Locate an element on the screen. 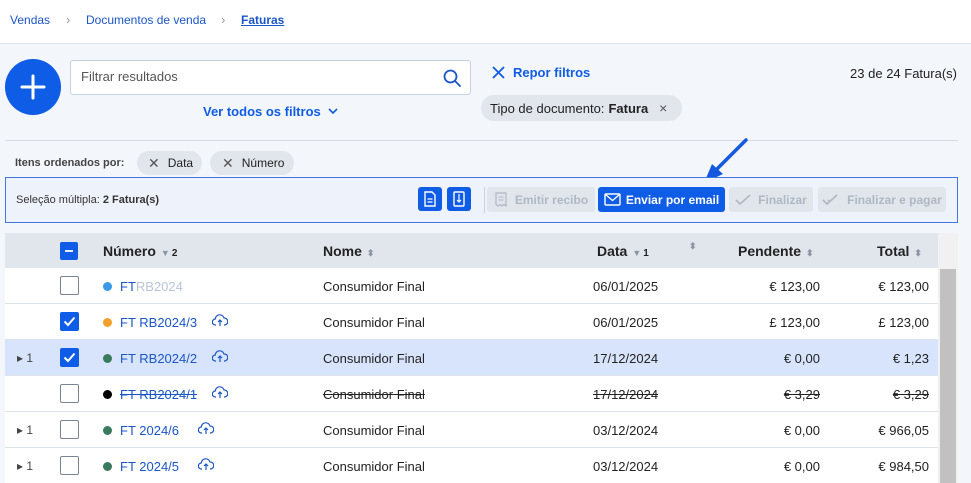 The width and height of the screenshot is (971, 483). invoice-date: 06/01/2025 is located at coordinates (626, 286).